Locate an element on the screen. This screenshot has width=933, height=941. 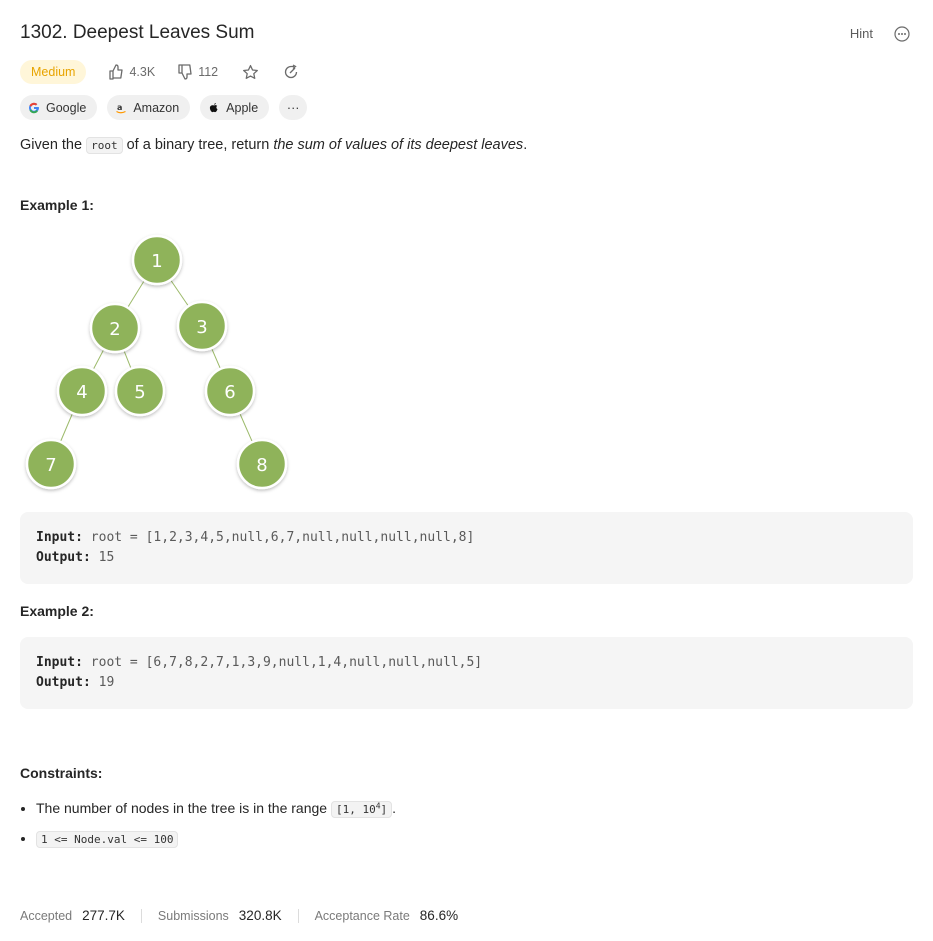
tree-node: 2 is located at coordinates (115, 328).